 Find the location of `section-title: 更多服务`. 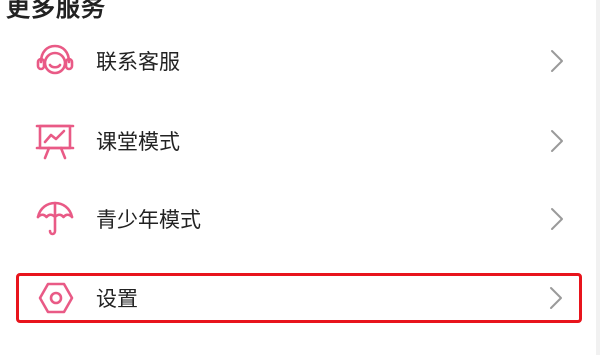

section-title: 更多服务 is located at coordinates (56, 11).